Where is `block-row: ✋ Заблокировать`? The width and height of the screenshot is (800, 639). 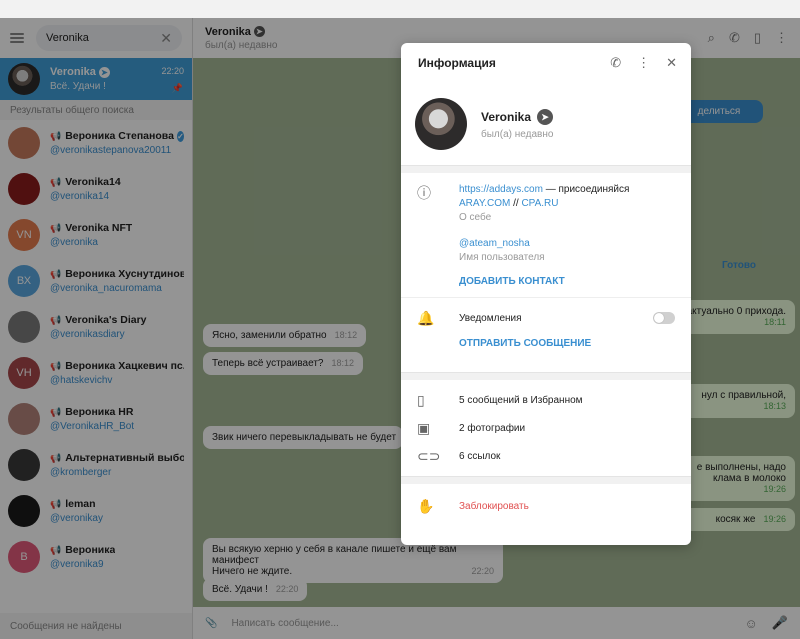 block-row: ✋ Заблокировать is located at coordinates (546, 506).